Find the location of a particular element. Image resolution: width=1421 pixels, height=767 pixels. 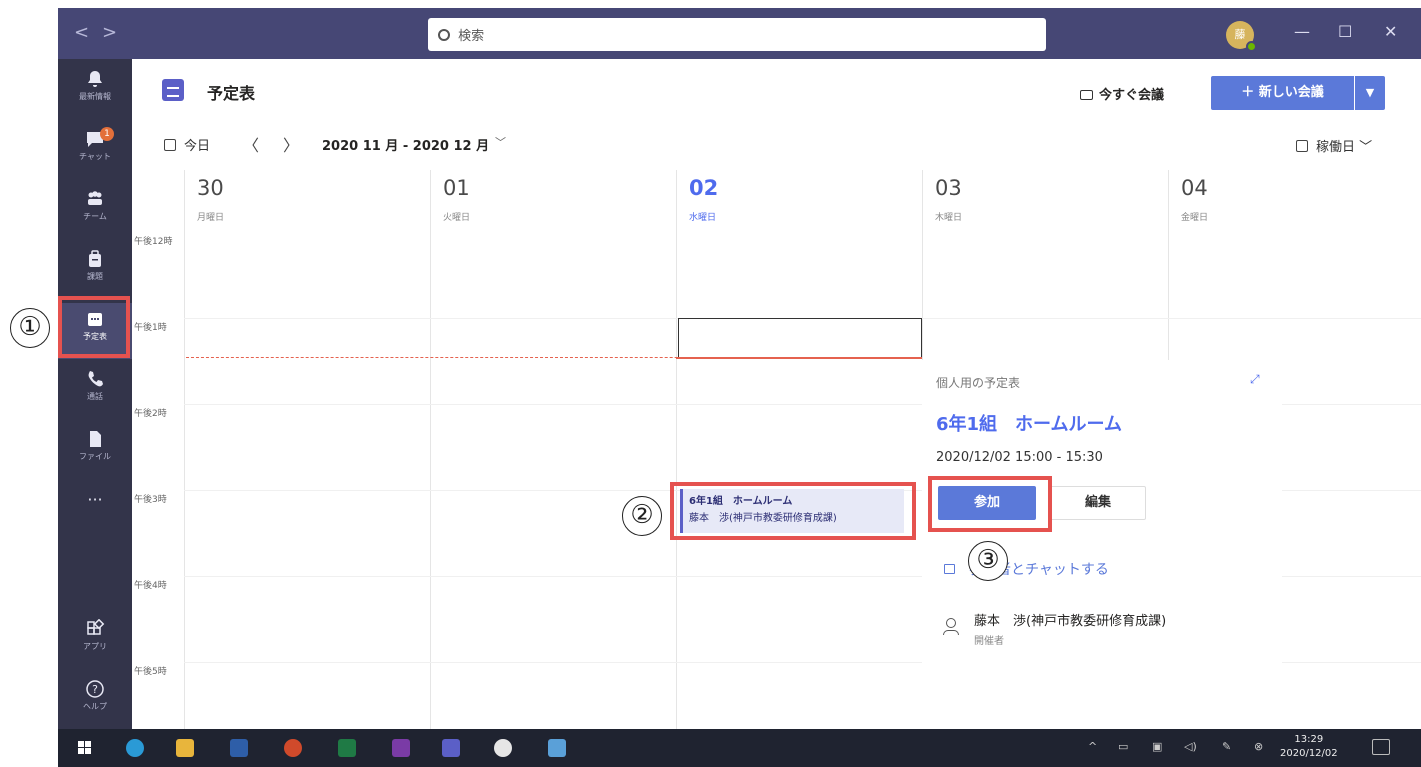

rail-item-files: ファイル is located at coordinates (95, 451).